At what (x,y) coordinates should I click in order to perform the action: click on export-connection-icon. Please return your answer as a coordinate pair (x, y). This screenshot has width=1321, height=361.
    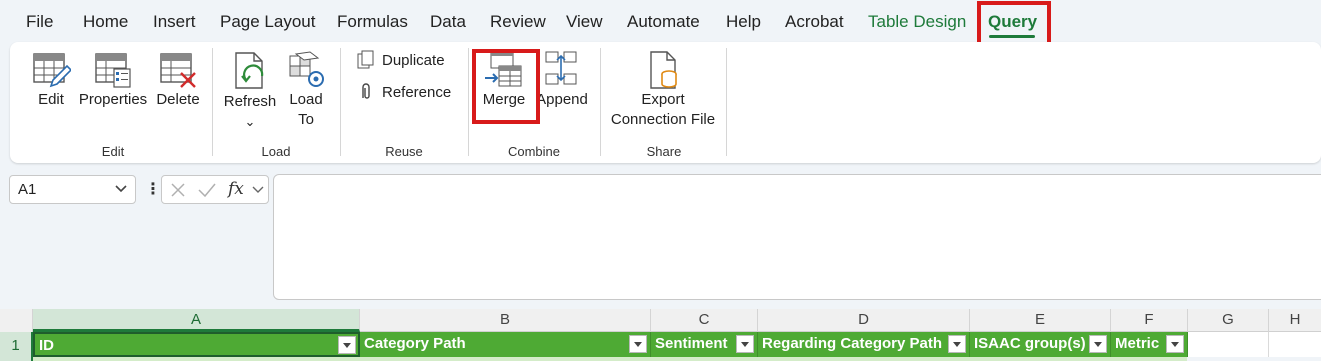
    Looking at the image, I should click on (663, 70).